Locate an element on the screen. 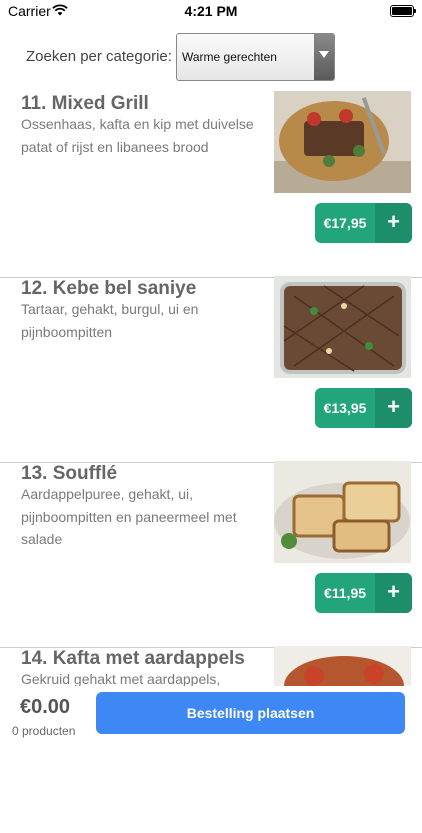 This screenshot has height=833, width=422. cart-total: €0.00 is located at coordinates (45, 707).